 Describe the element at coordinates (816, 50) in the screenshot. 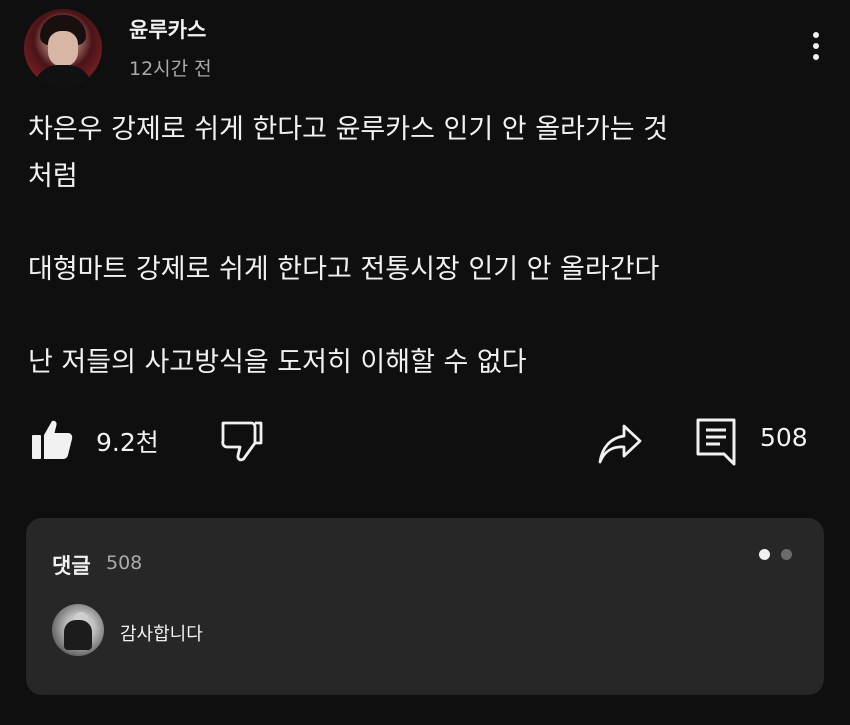

I see `more-options-button` at that location.